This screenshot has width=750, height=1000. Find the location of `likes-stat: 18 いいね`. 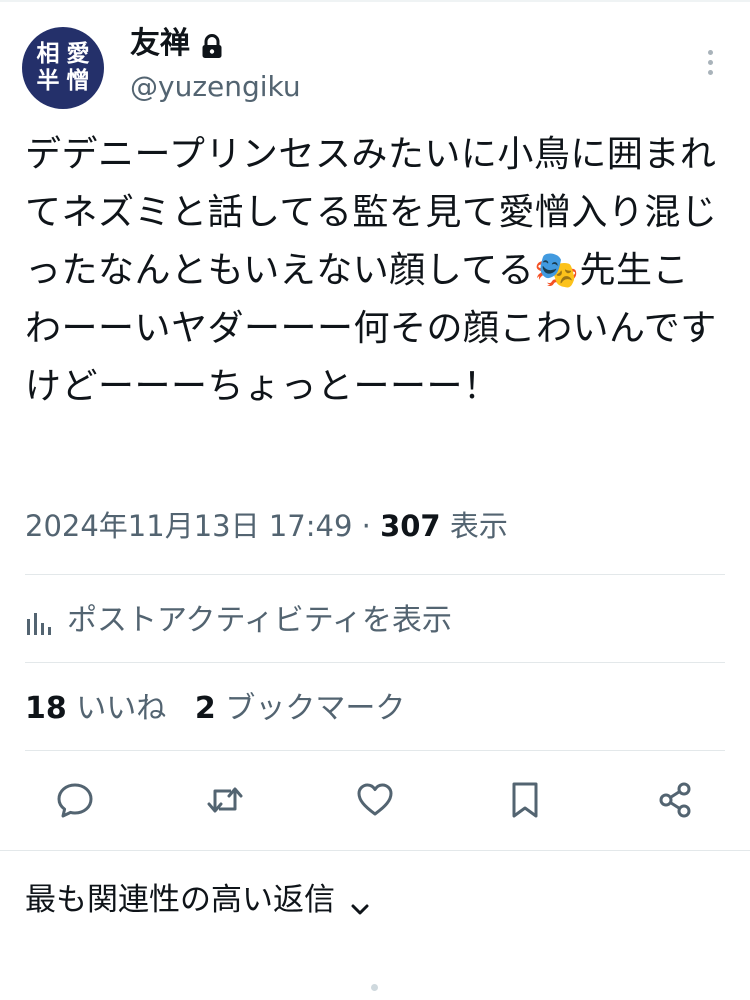

likes-stat: 18 いいね is located at coordinates (95, 708).